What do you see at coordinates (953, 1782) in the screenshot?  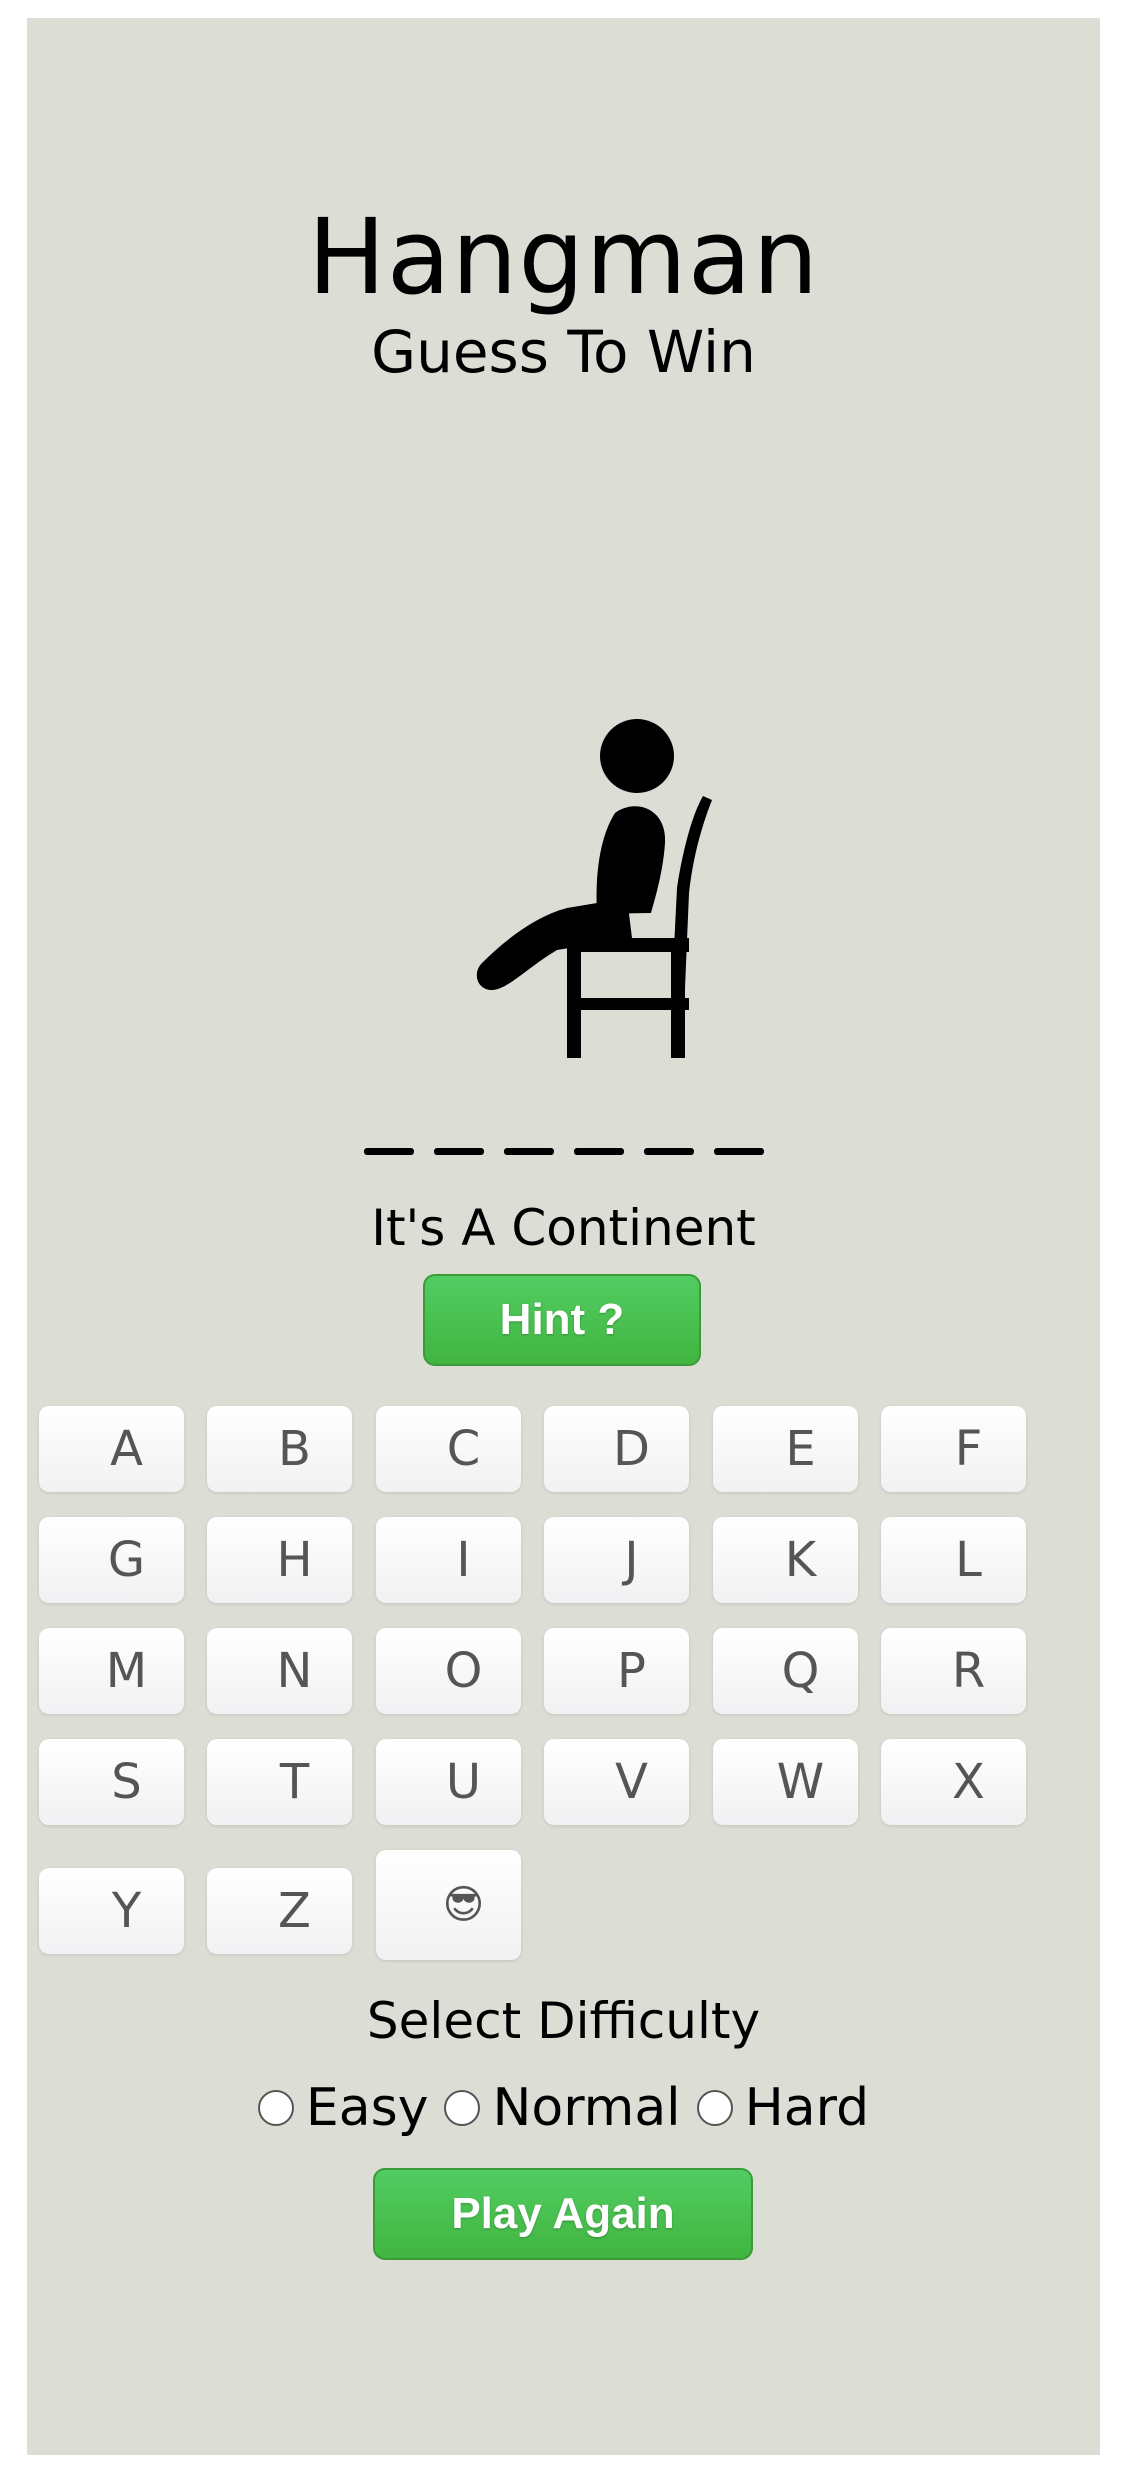 I see `key-x: X` at bounding box center [953, 1782].